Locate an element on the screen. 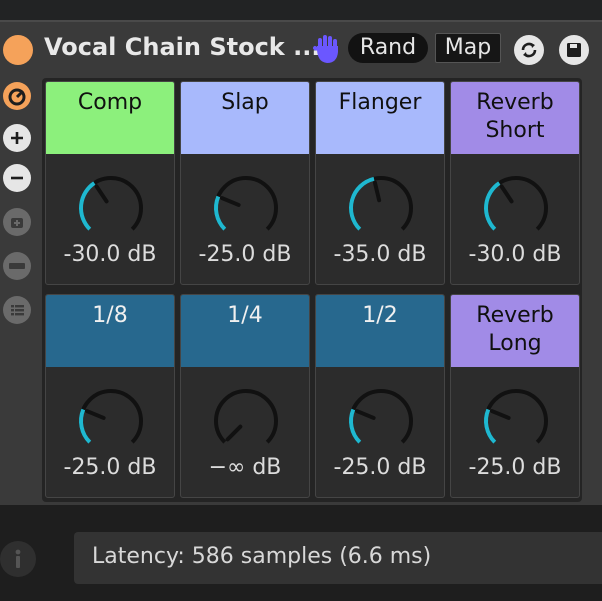 The image size is (602, 601). latency-display: Latency: 586 samples (6.6 ms) is located at coordinates (338, 558).